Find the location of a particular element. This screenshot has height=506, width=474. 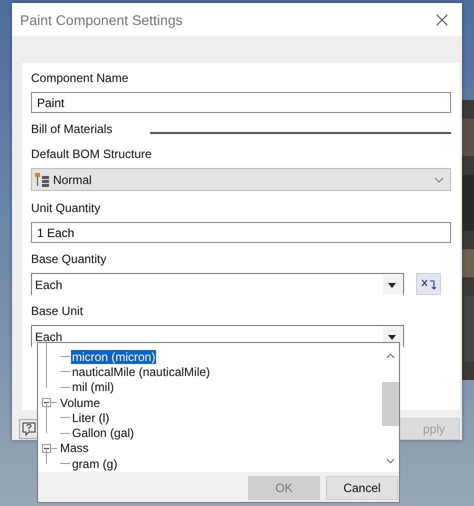

variable-icon is located at coordinates (428, 284).